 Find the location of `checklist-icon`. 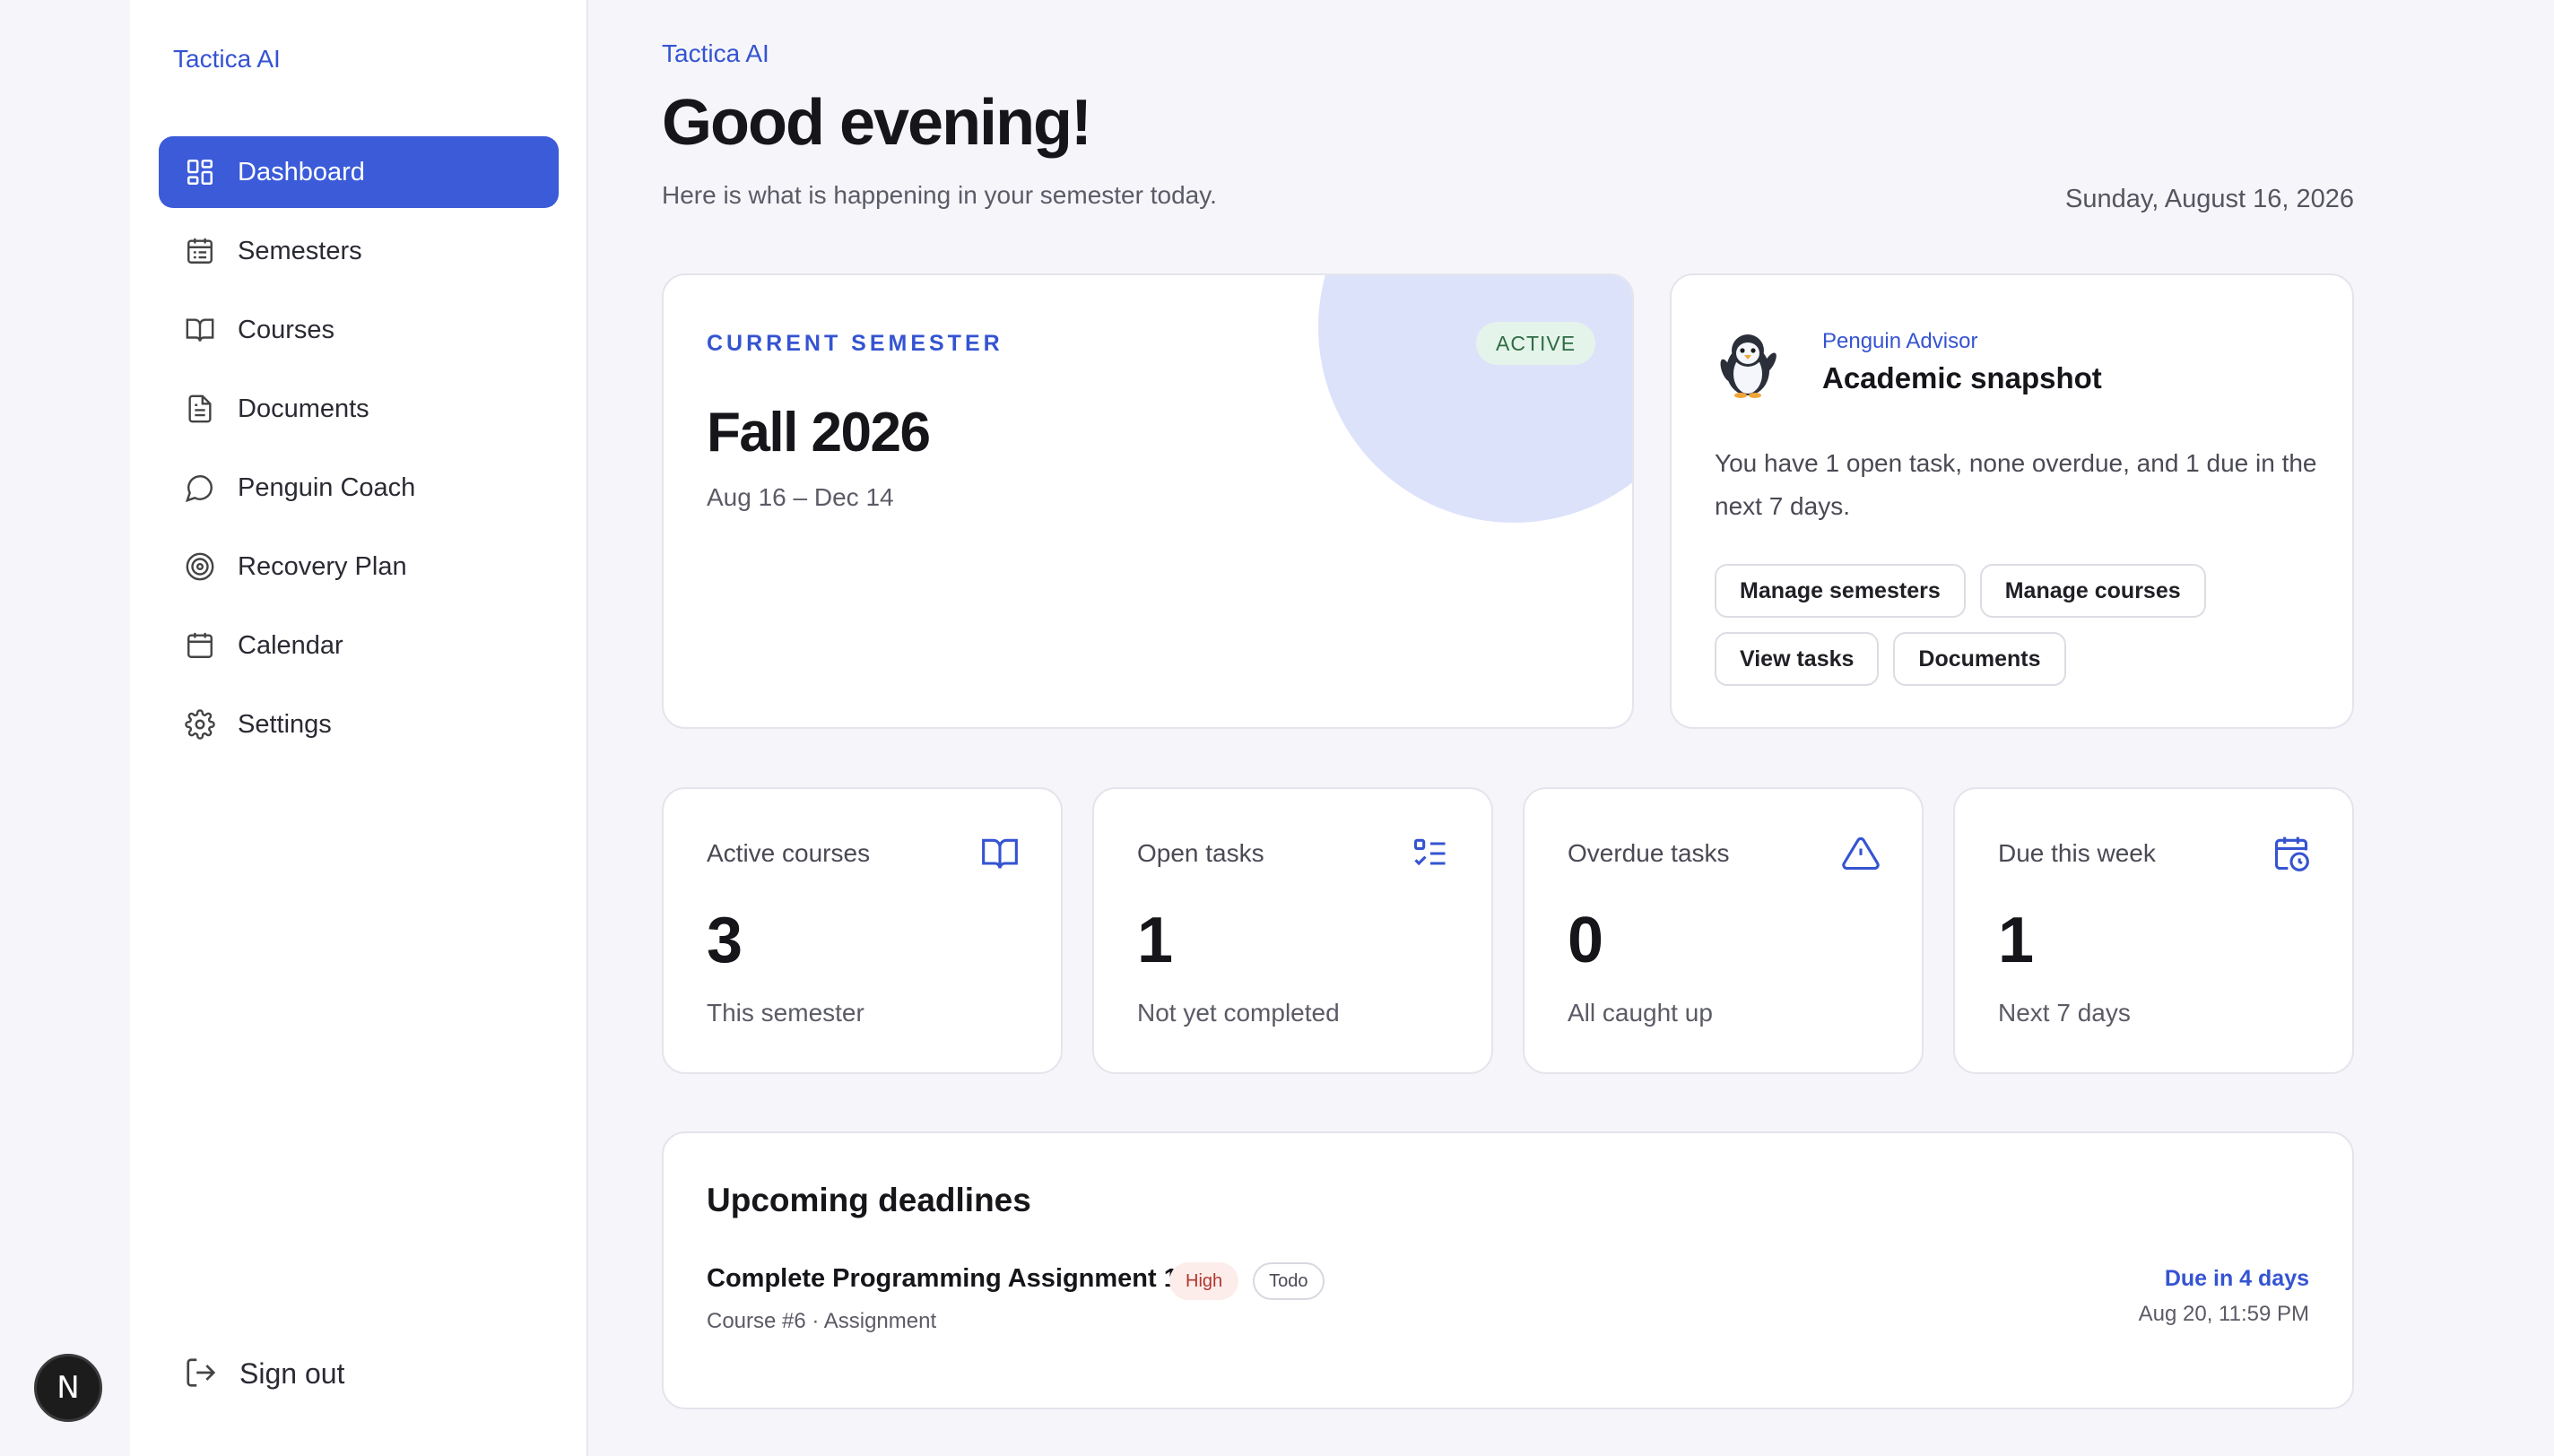

checklist-icon is located at coordinates (1430, 854).